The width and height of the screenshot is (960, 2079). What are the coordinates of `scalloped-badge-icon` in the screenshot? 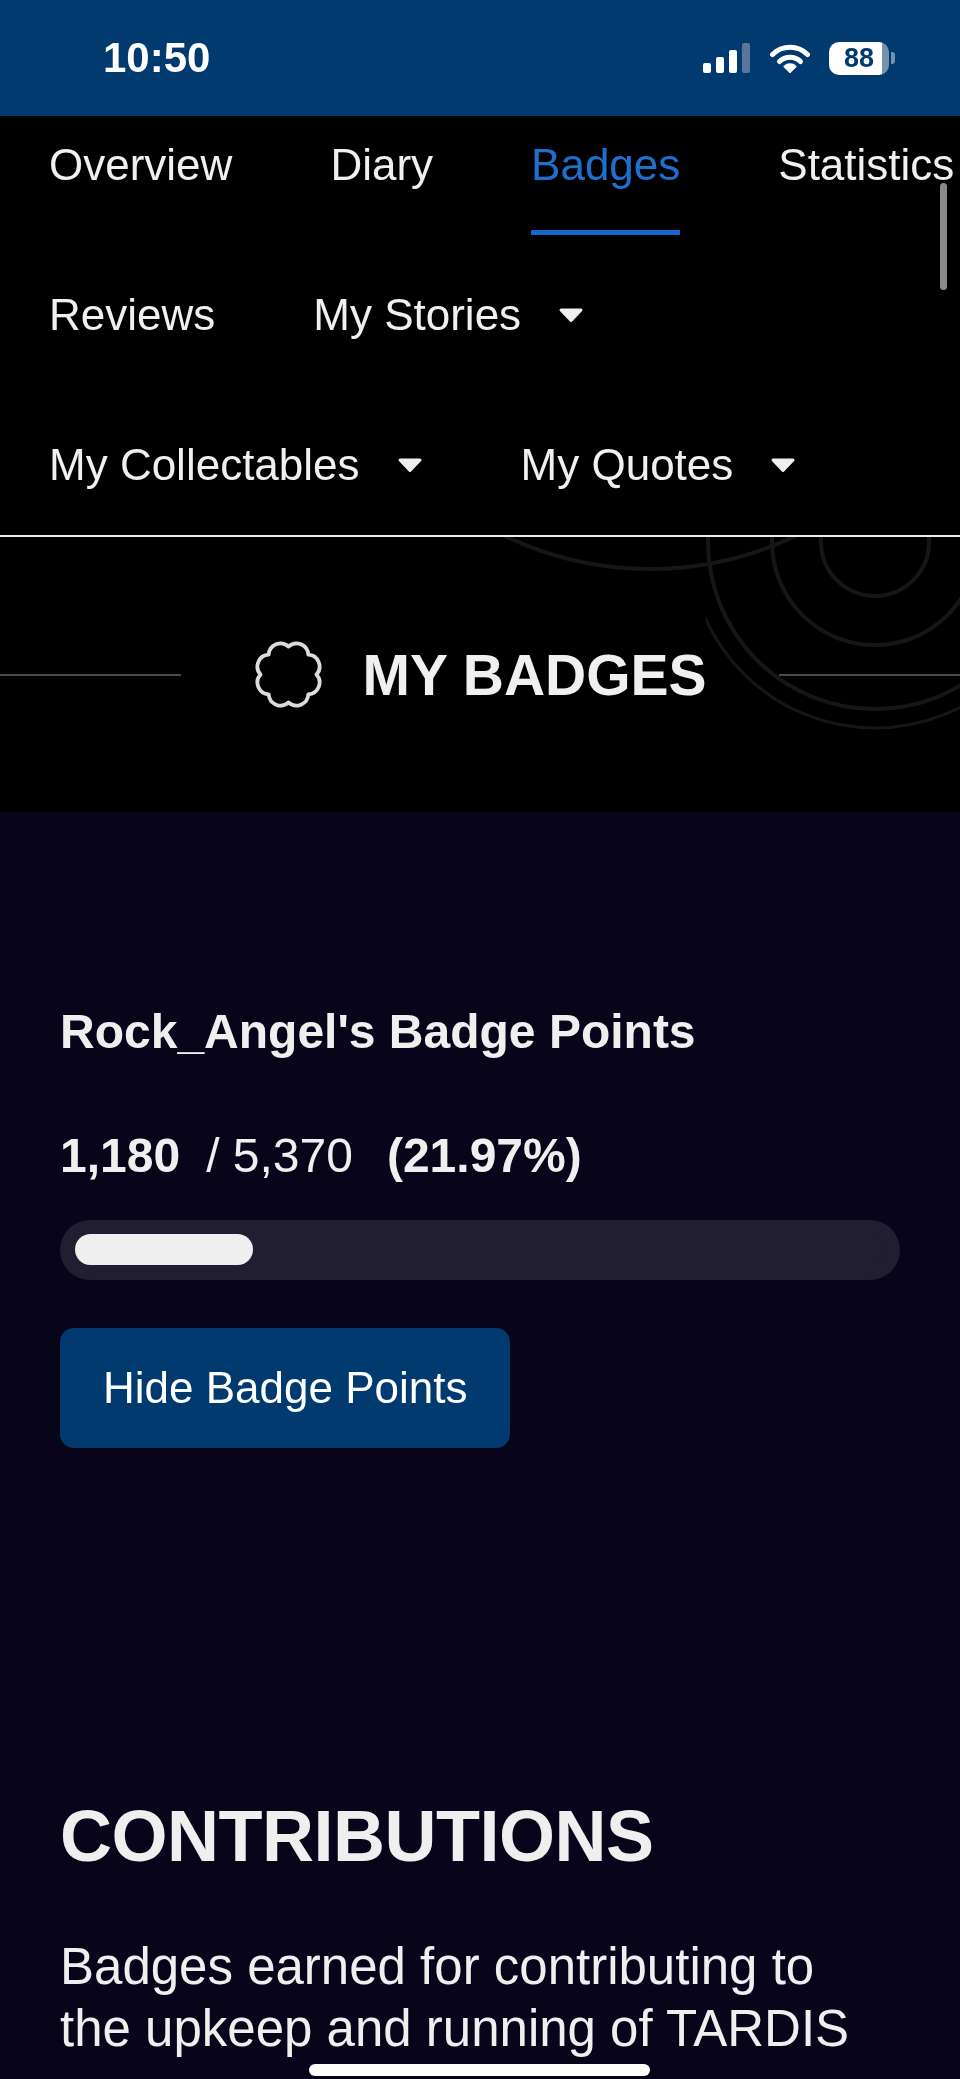 It's located at (289, 674).